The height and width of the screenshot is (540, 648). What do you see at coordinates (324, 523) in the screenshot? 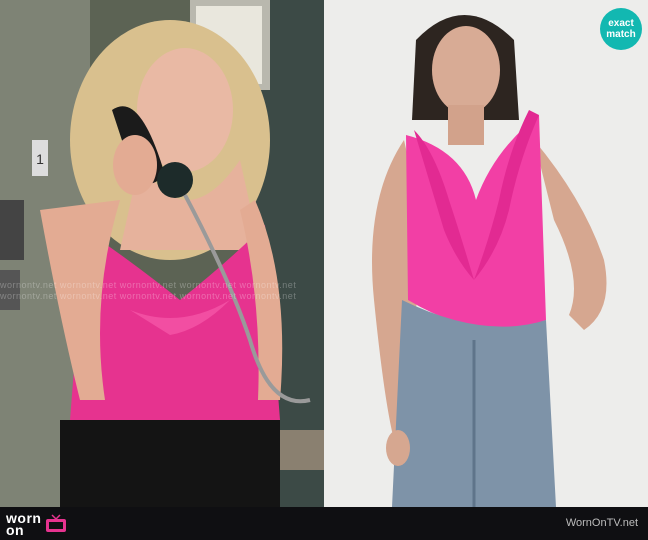
I see `footer-bar: worn on WornOnTV.net` at bounding box center [324, 523].